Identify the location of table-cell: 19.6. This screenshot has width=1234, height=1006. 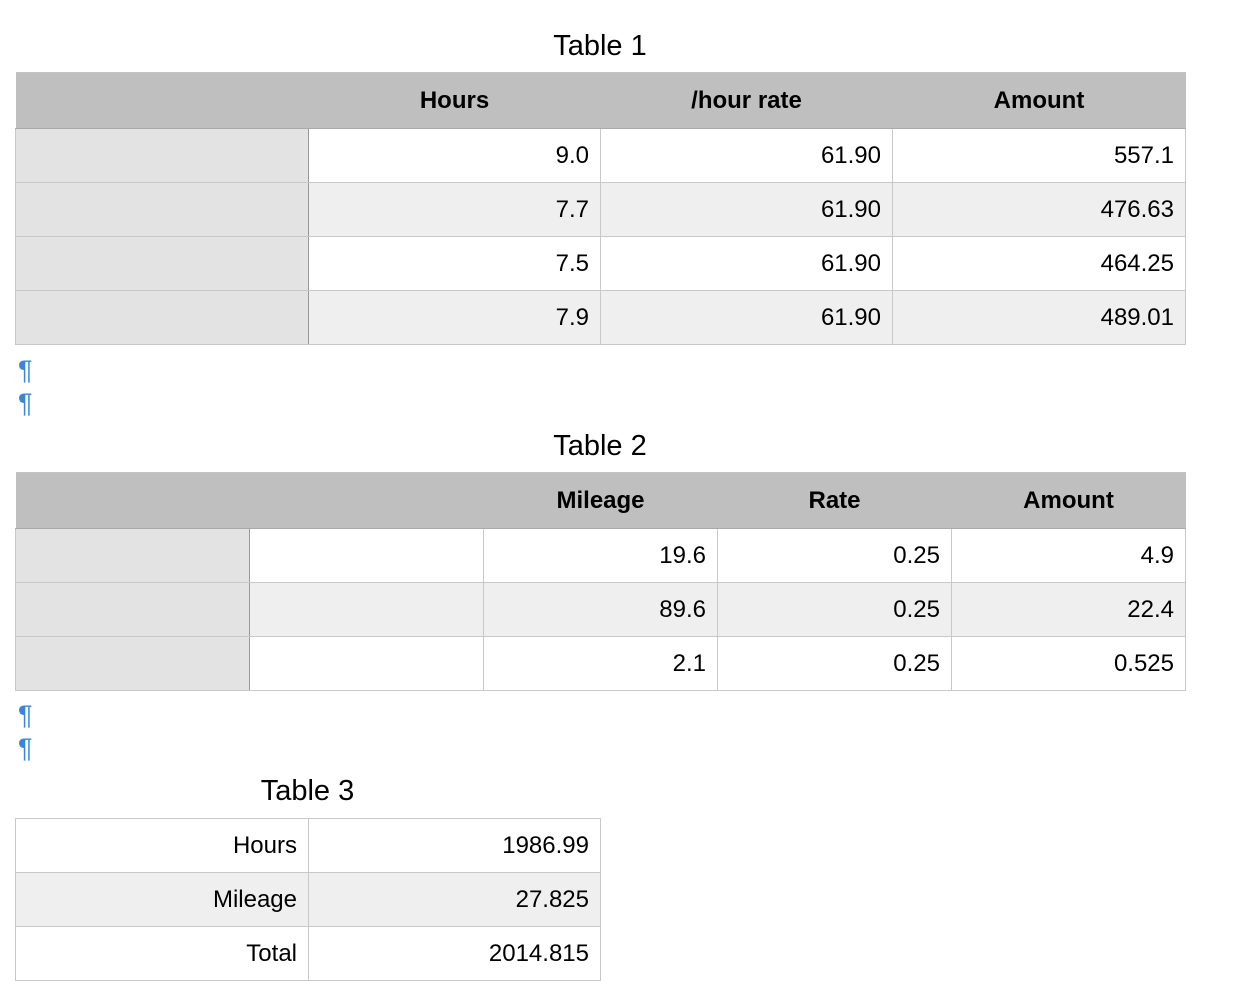
(600, 555).